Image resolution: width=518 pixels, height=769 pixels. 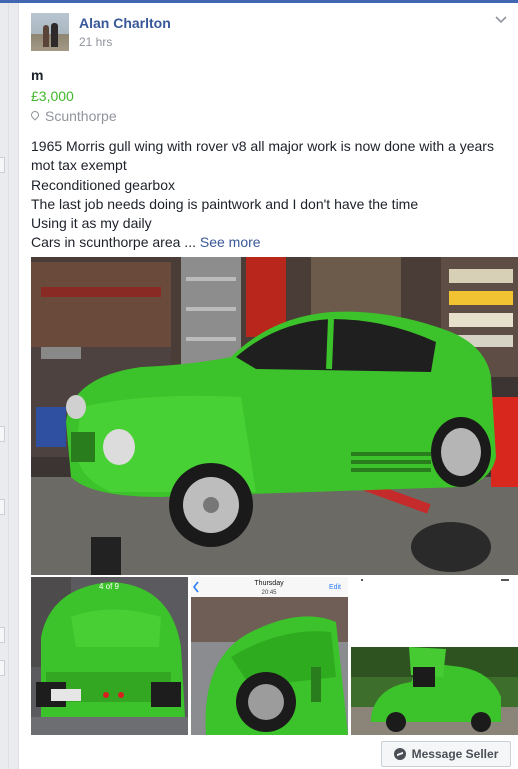 What do you see at coordinates (271, 242) in the screenshot?
I see `description-line-last: Cars in scunthorpe area ... See more` at bounding box center [271, 242].